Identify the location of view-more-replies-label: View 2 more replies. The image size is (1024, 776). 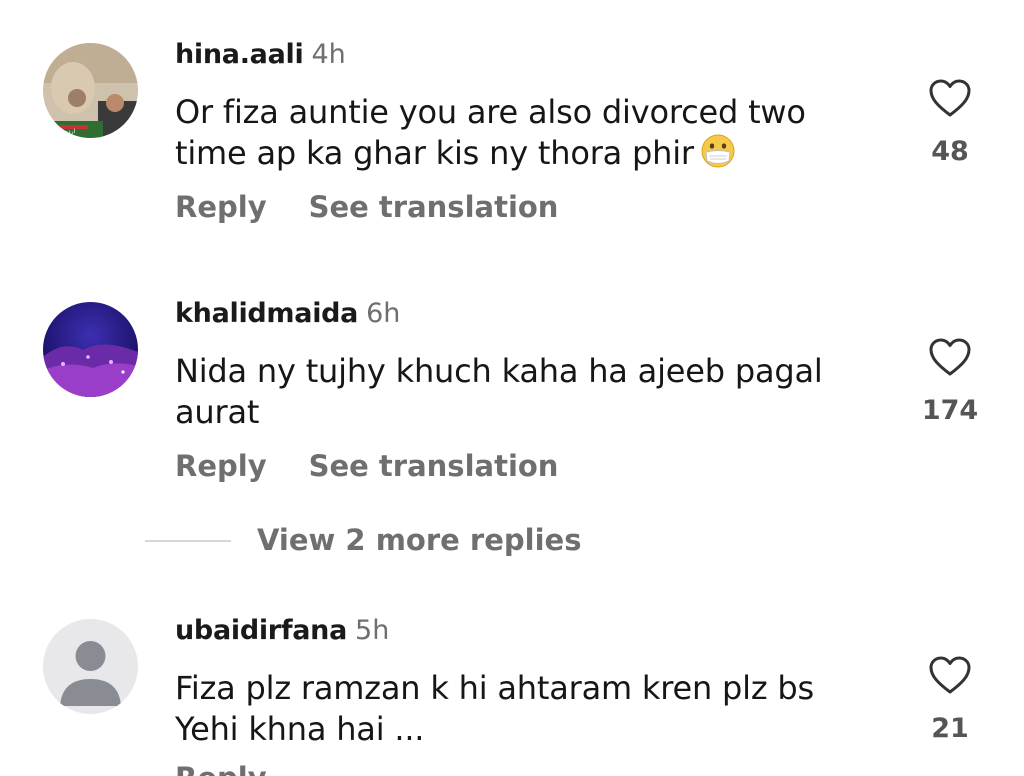
(419, 540).